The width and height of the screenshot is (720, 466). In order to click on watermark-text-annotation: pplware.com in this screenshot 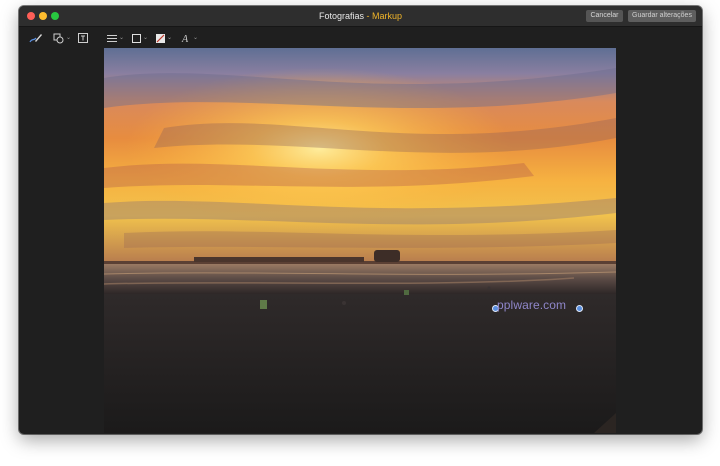, I will do `click(531, 305)`.